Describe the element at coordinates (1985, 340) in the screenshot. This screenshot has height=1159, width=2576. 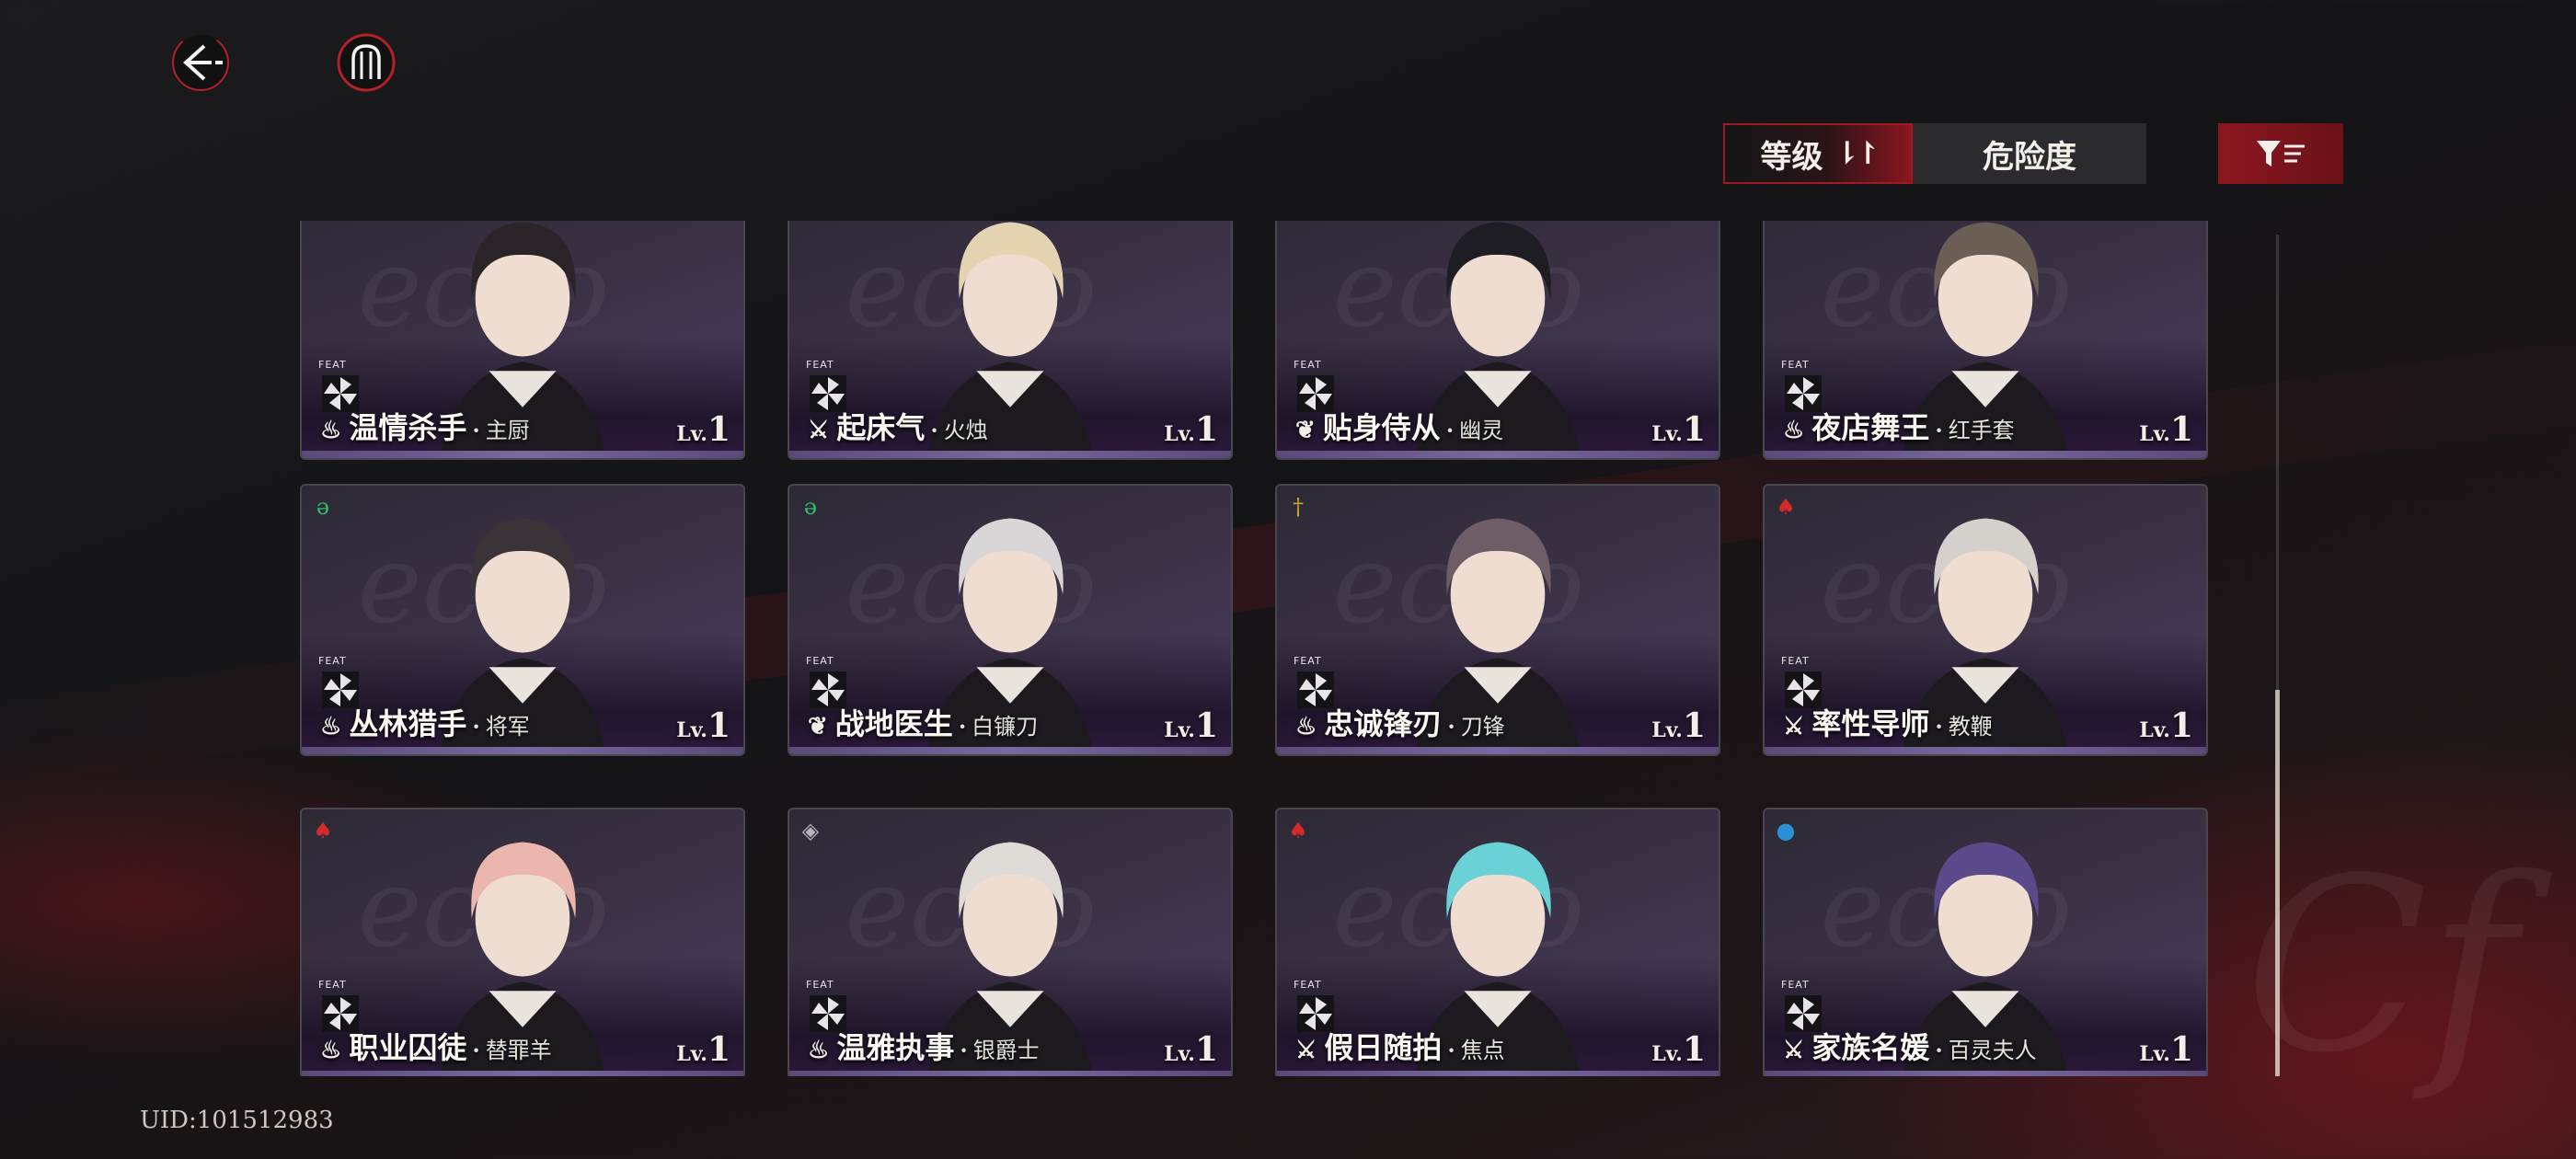
I see `character-card: eccoFEAT♨夜店舞王·红手套Lv.1` at that location.